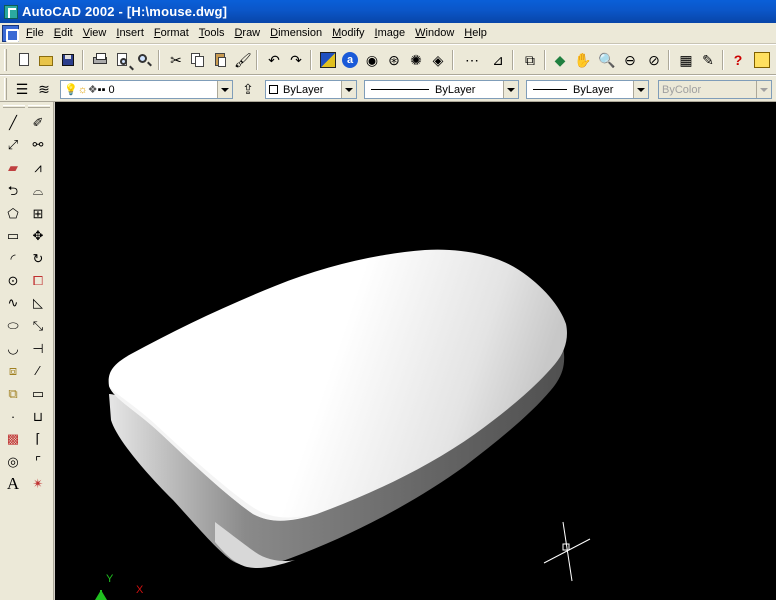 Image resolution: width=776 pixels, height=600 pixels. Describe the element at coordinates (296, 60) in the screenshot. I see `redo-icon: ↷` at that location.